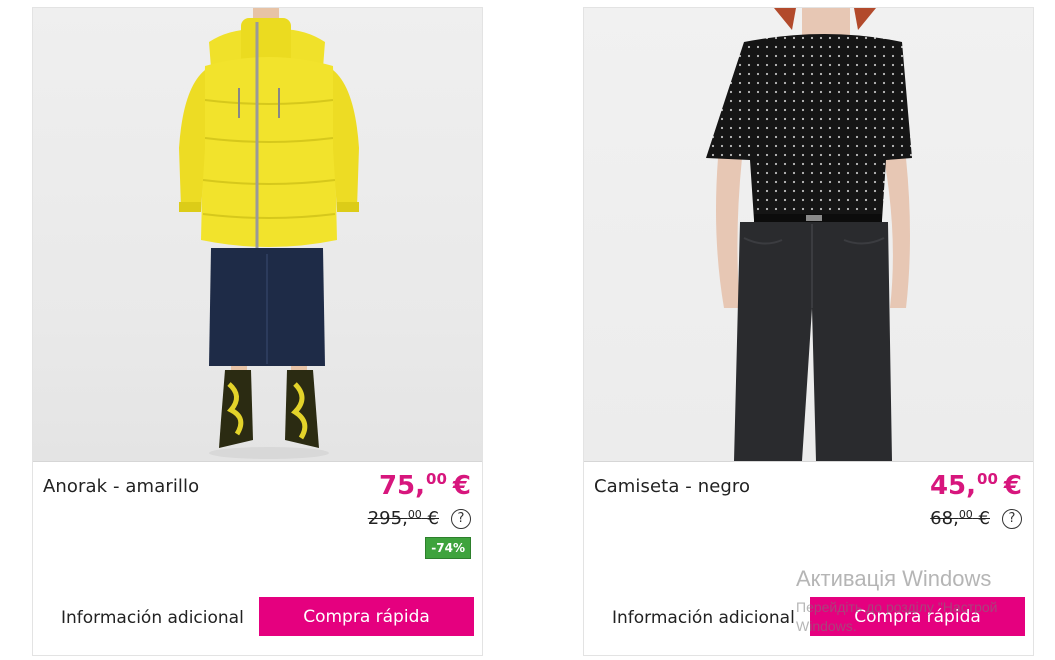  I want to click on current-price: 45,00 €, so click(976, 485).